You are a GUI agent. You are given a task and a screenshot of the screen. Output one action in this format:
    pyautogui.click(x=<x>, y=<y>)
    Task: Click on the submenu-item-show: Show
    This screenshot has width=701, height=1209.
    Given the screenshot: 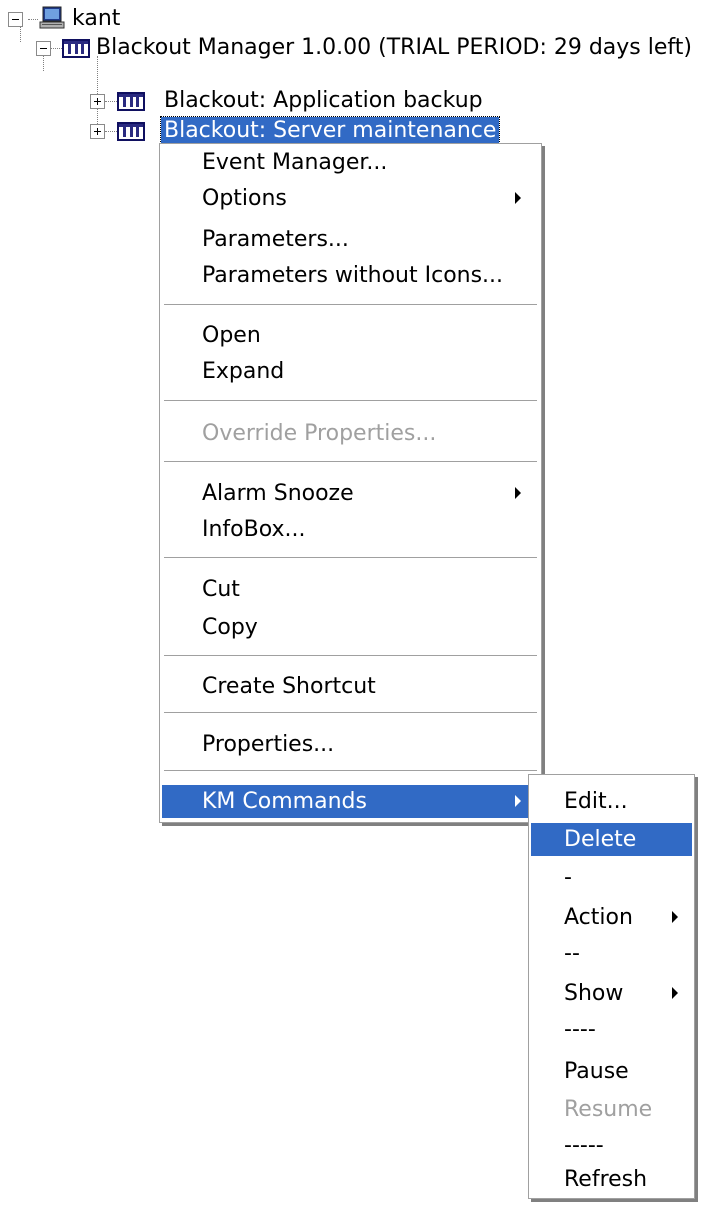 What is the action you would take?
    pyautogui.click(x=611, y=993)
    